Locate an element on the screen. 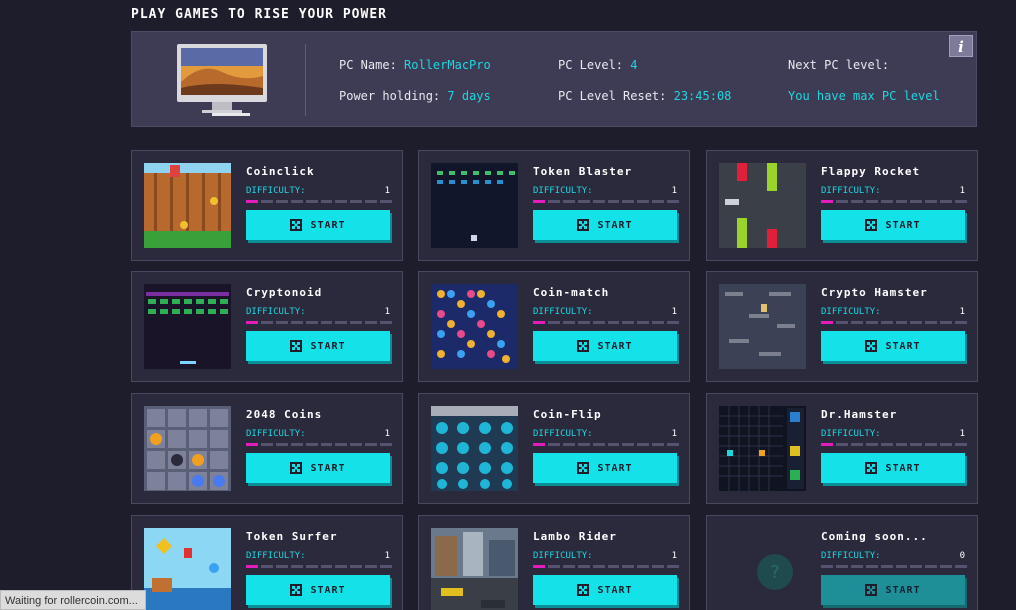 The width and height of the screenshot is (1016, 610). game-title: Crypto Hamster is located at coordinates (874, 292).